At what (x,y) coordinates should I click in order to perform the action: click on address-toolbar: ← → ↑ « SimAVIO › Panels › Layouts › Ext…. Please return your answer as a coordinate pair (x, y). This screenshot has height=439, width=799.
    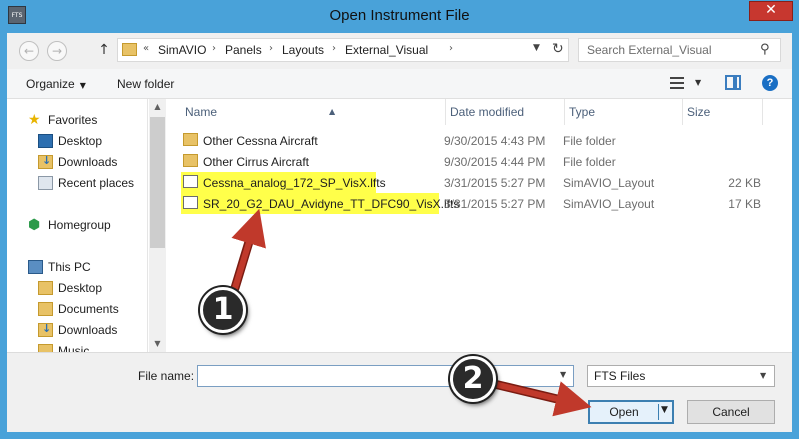
    Looking at the image, I should click on (399, 51).